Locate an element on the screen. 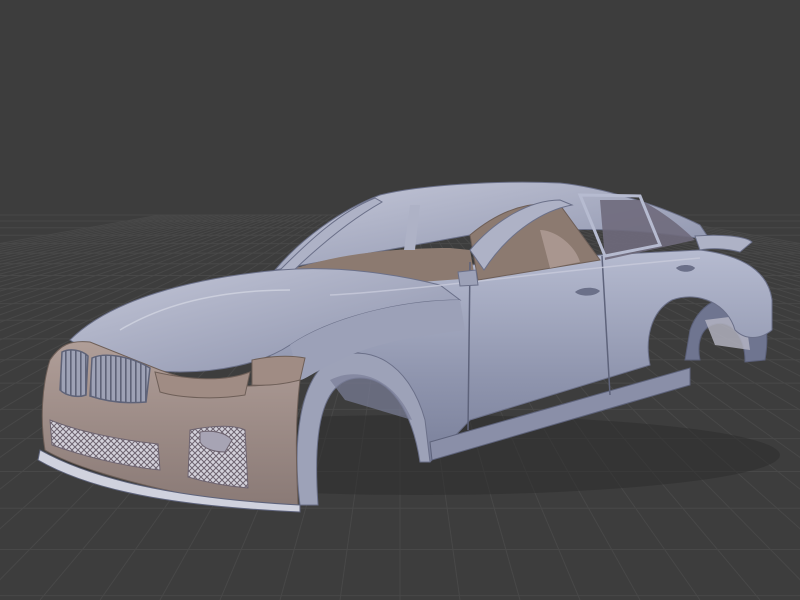 This screenshot has width=800, height=600. headlight-left is located at coordinates (202, 385).